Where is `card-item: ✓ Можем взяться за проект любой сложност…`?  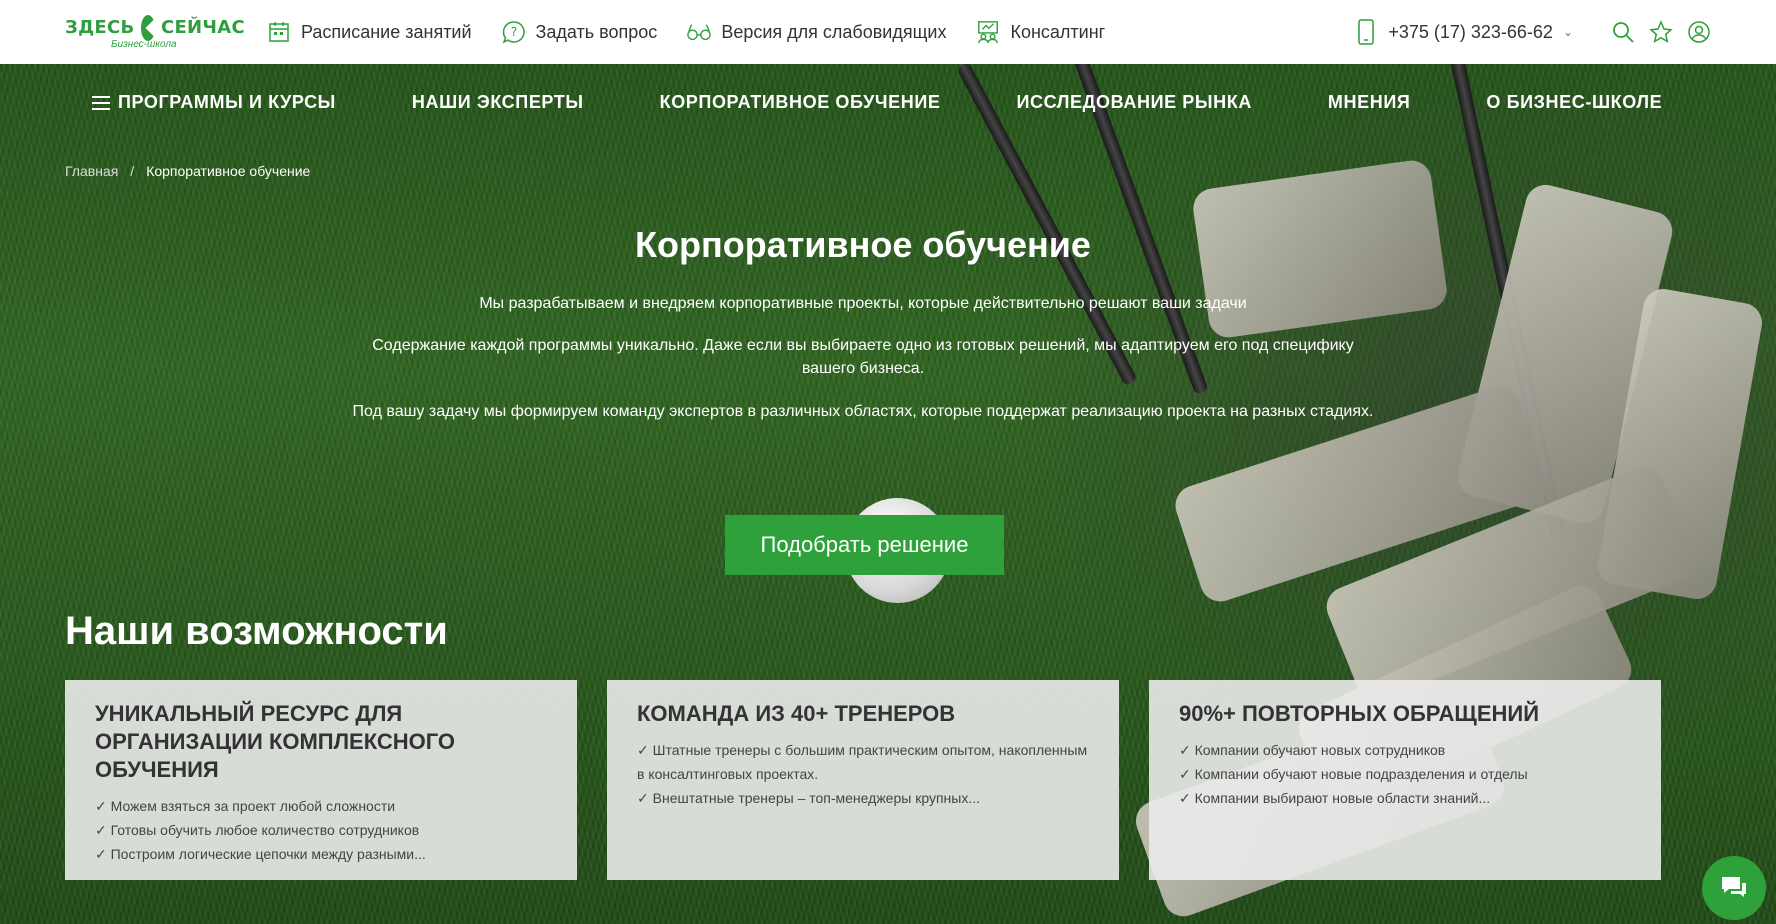 card-item: ✓ Можем взяться за проект любой сложност… is located at coordinates (245, 806).